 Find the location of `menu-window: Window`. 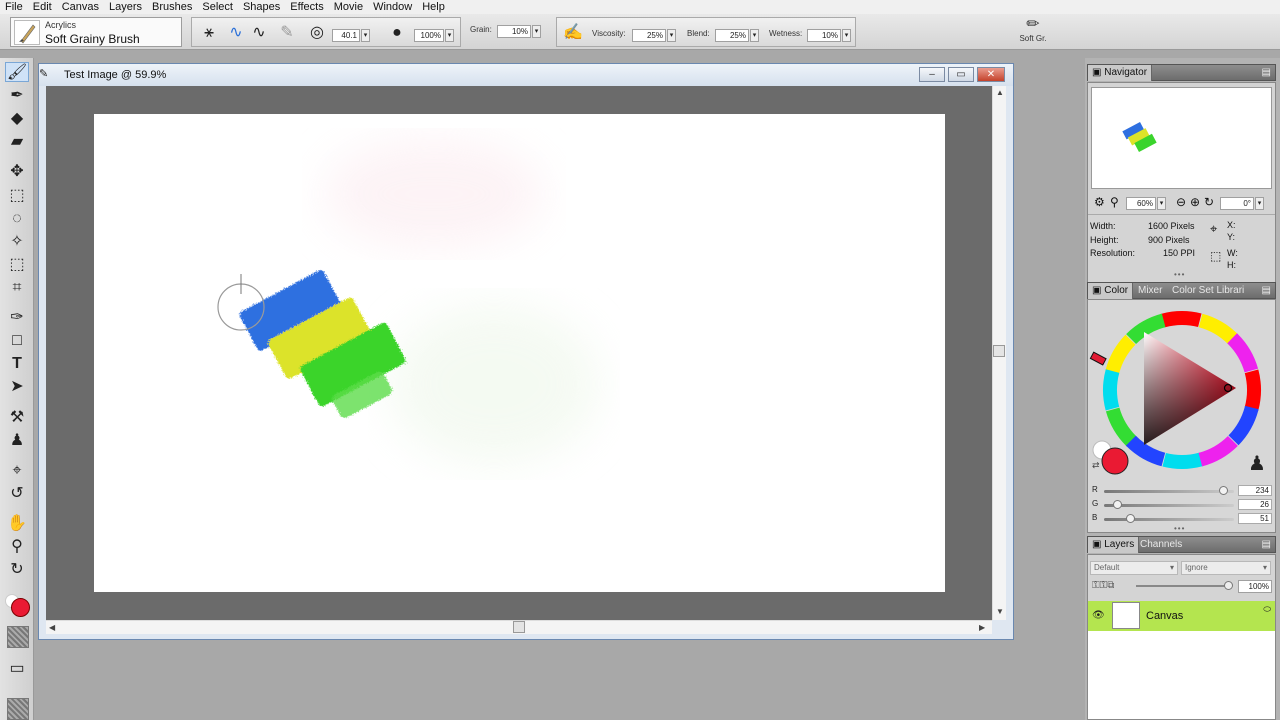

menu-window: Window is located at coordinates (392, 7).